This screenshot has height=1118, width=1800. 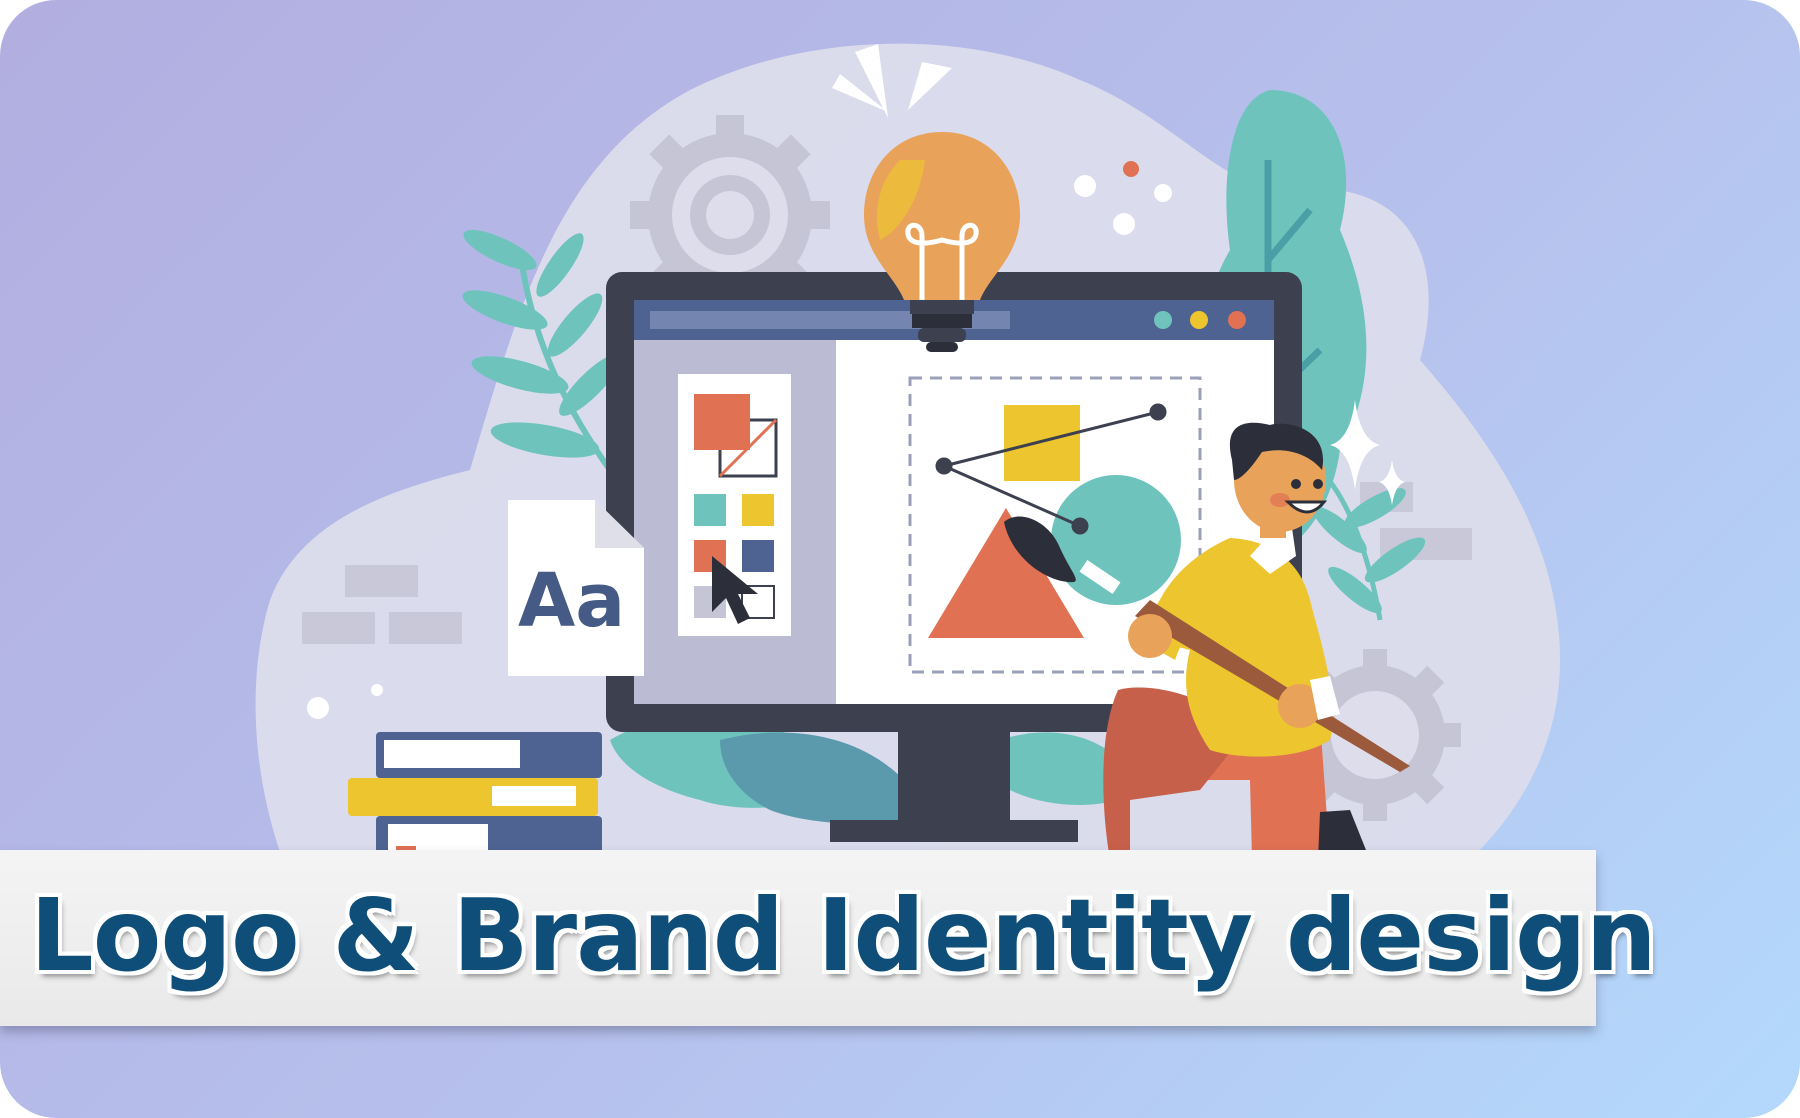 What do you see at coordinates (1200, 320) in the screenshot?
I see `window-control-dots-icon` at bounding box center [1200, 320].